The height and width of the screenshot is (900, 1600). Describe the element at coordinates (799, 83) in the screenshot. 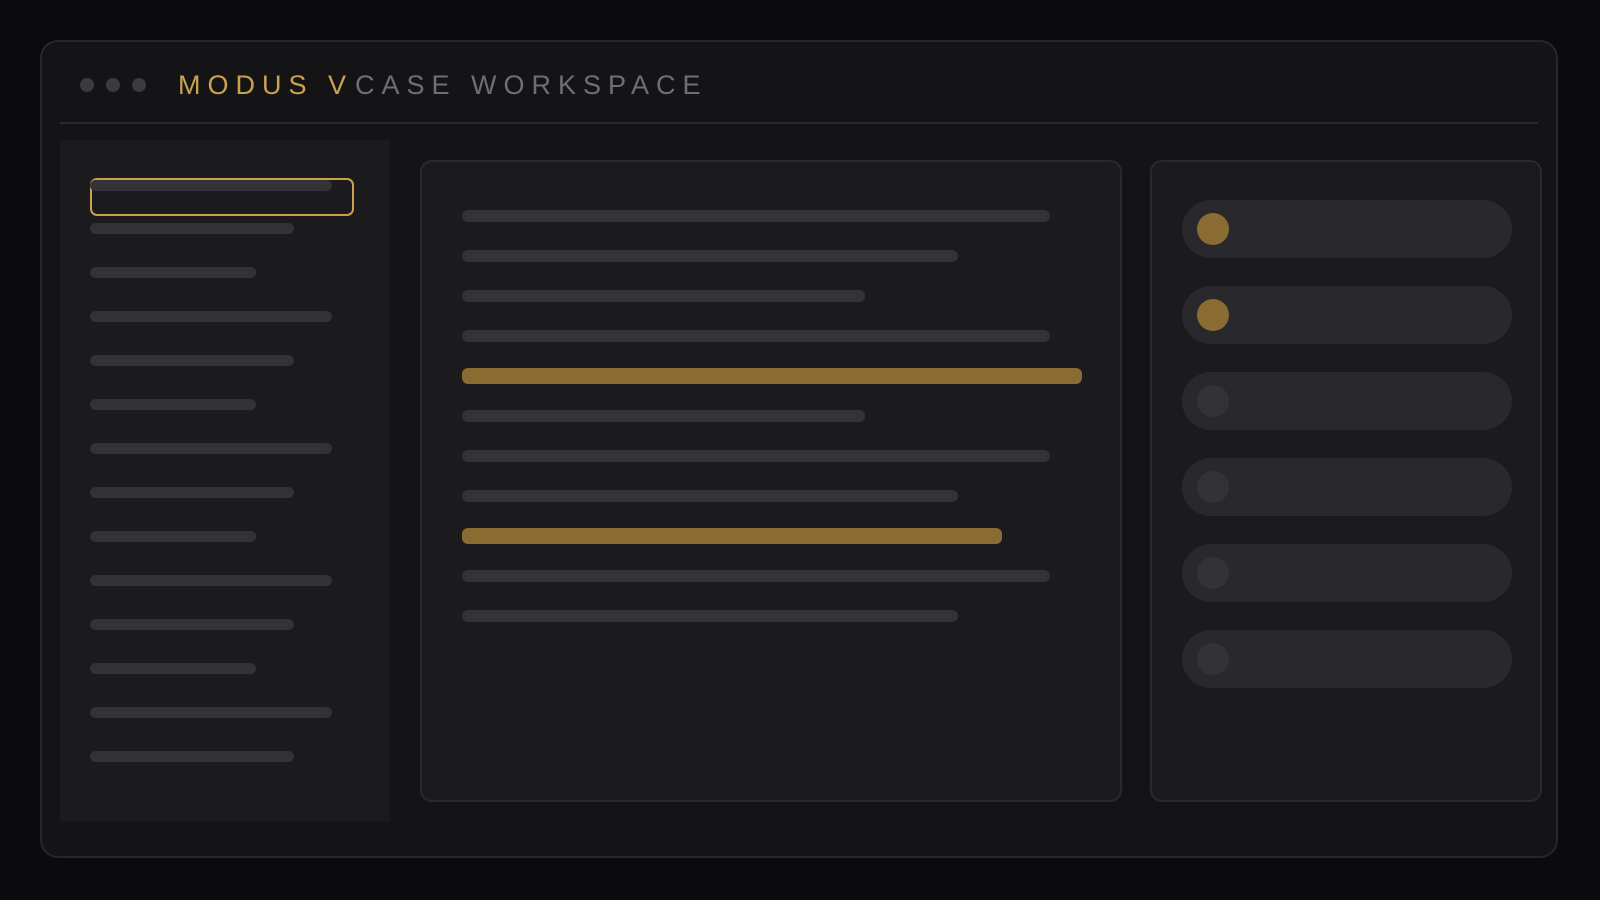

I see `title-bar: MODUS VCASE WORKSPACE` at that location.